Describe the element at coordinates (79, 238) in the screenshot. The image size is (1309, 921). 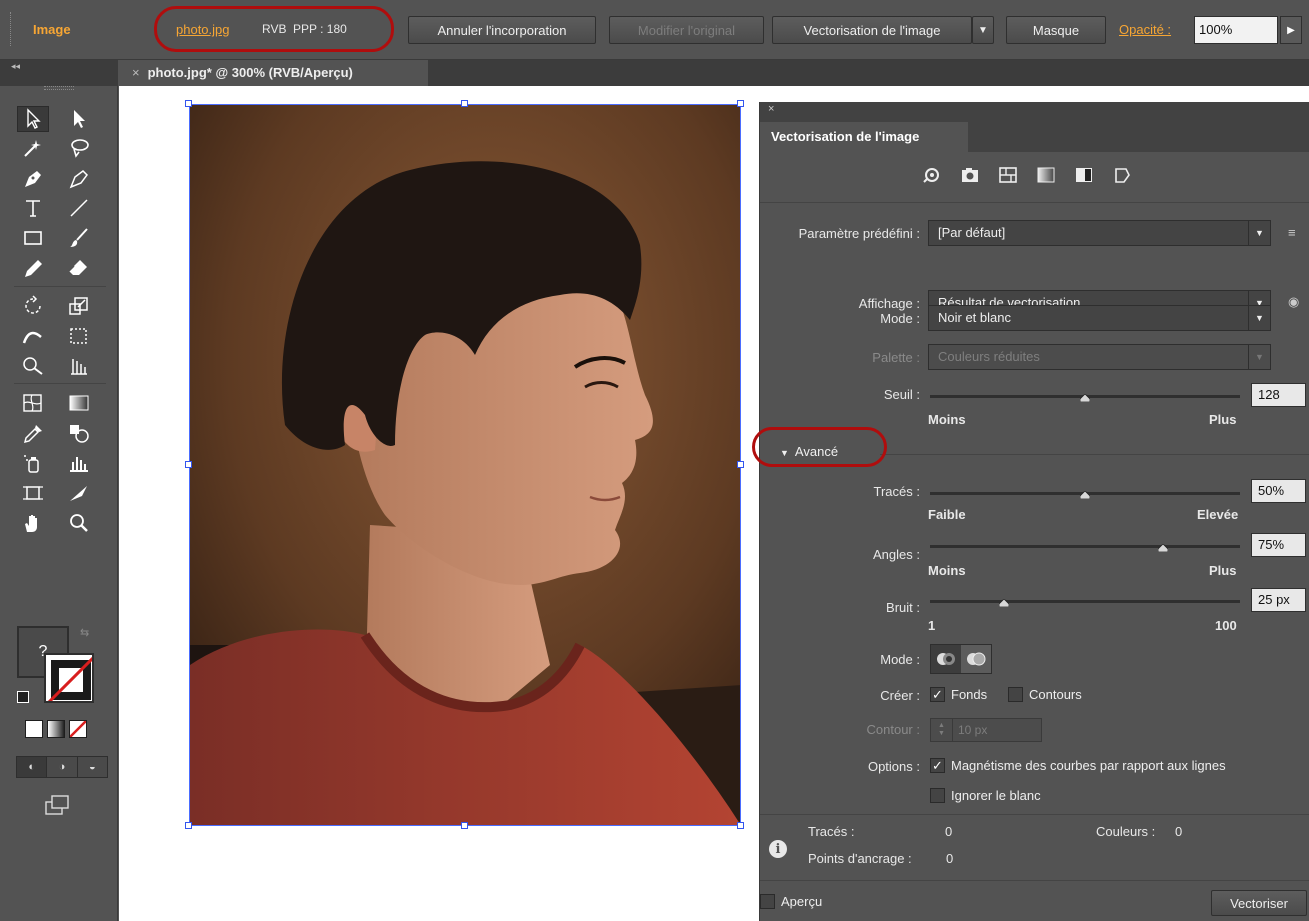
I see `paintbrush-tool-icon` at that location.